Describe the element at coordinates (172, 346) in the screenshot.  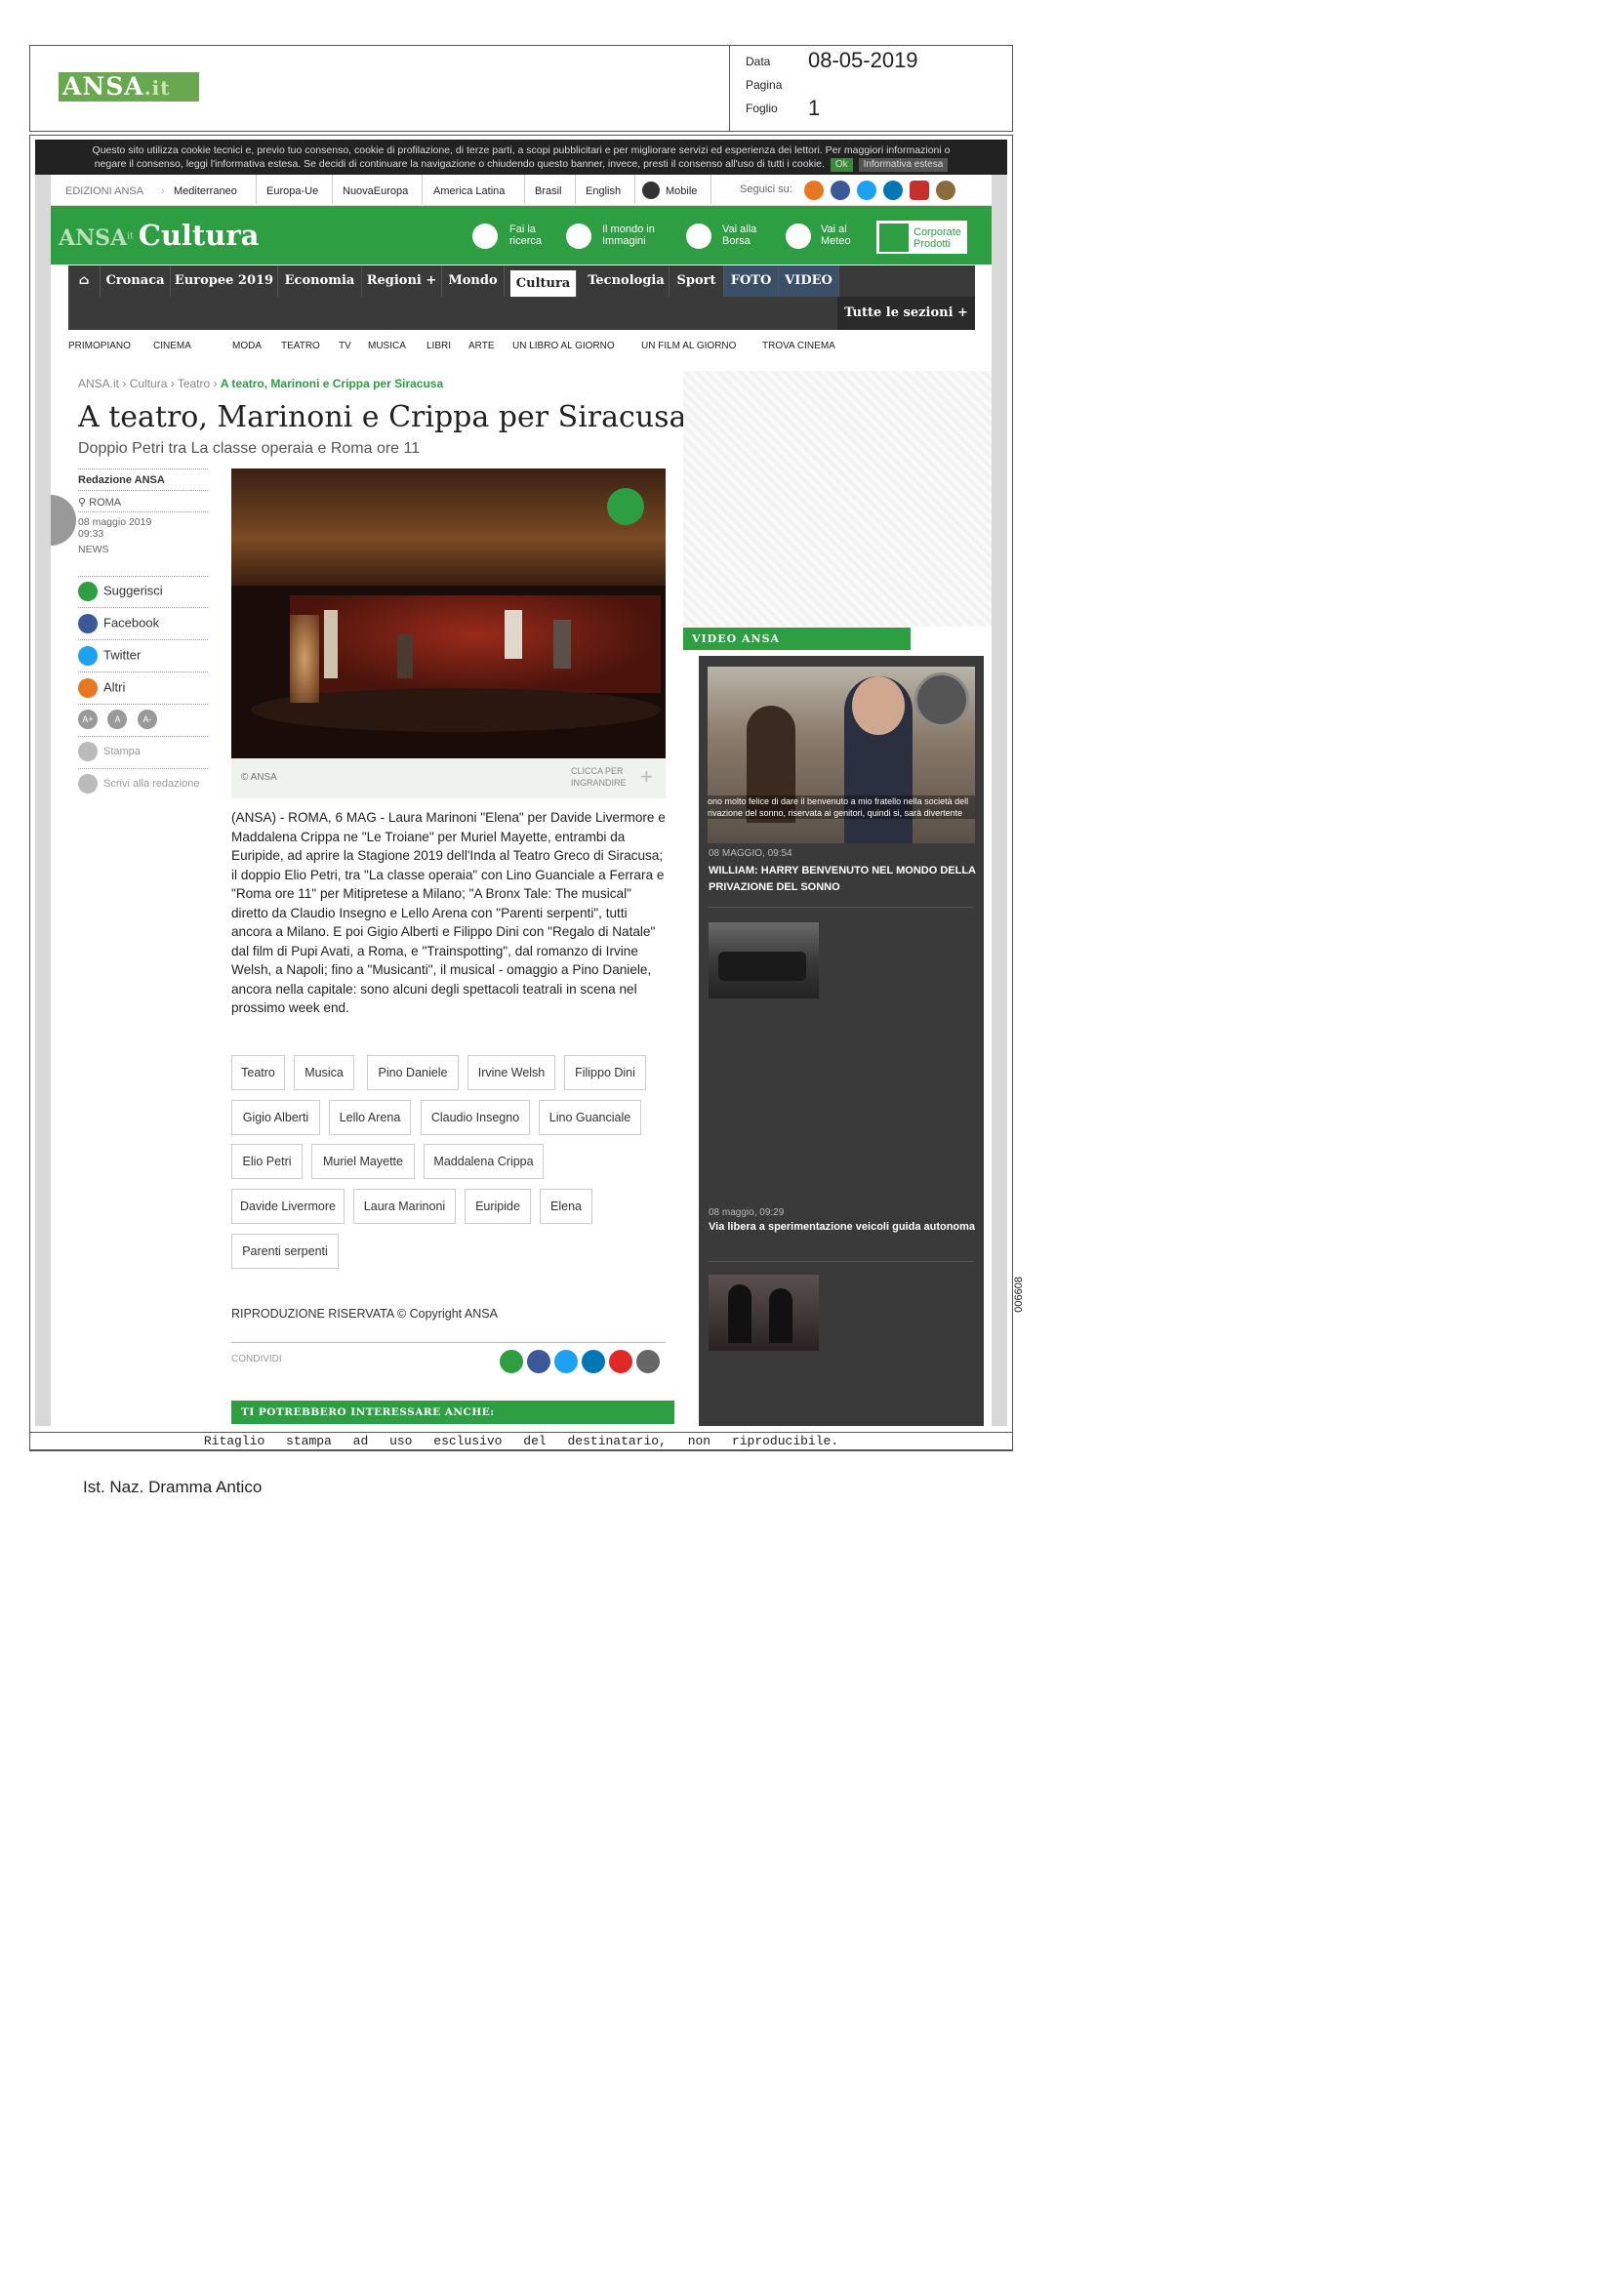
I see `subnav-cinema: CINEMA` at that location.